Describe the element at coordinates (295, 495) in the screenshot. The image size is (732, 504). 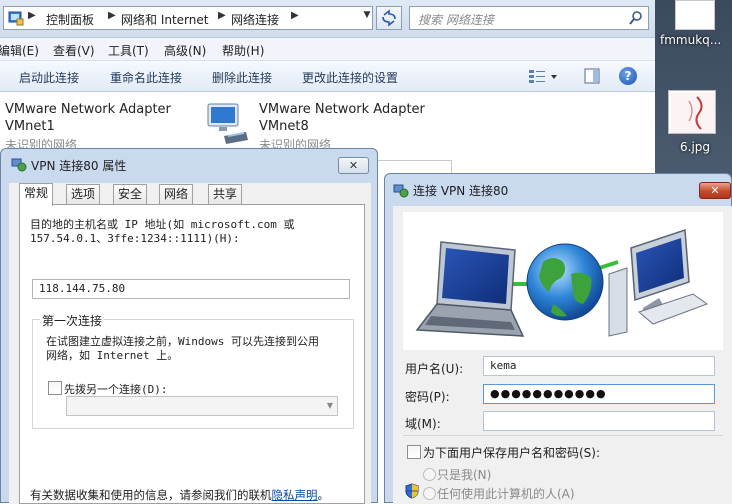
I see `privacy-link: 隐私声明` at that location.